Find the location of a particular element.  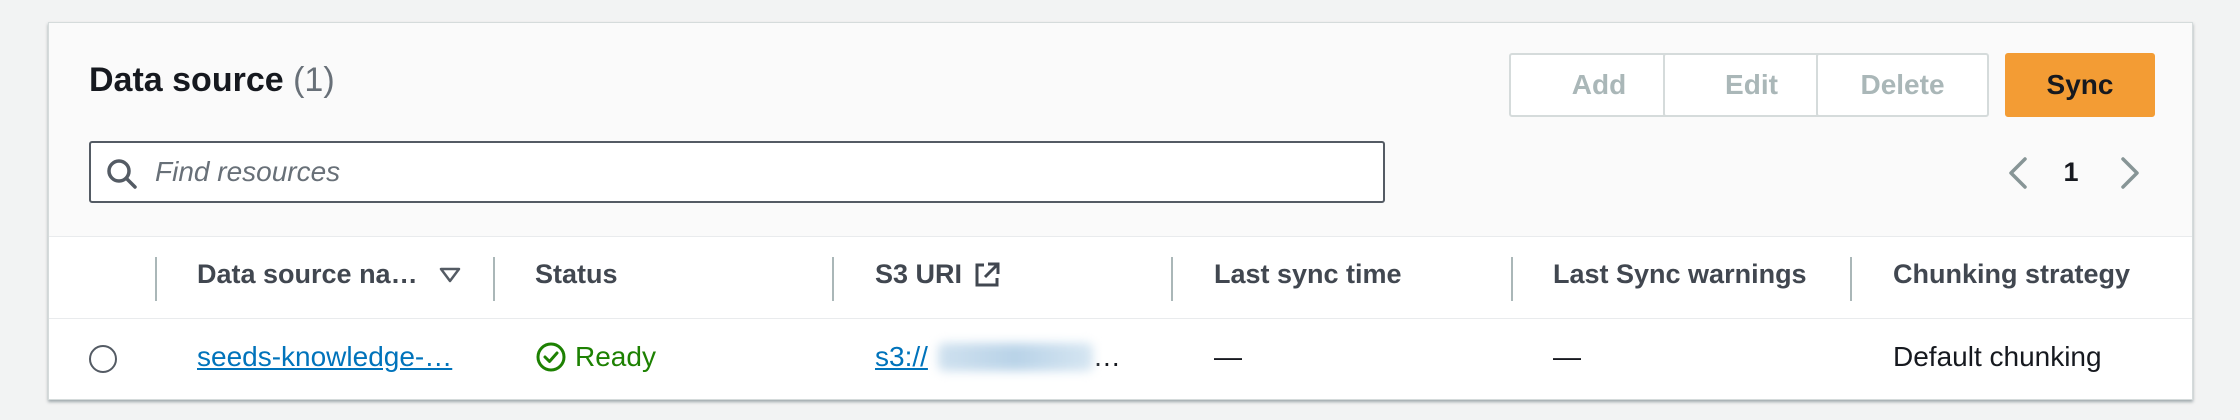

page-number: 1 is located at coordinates (2071, 172).